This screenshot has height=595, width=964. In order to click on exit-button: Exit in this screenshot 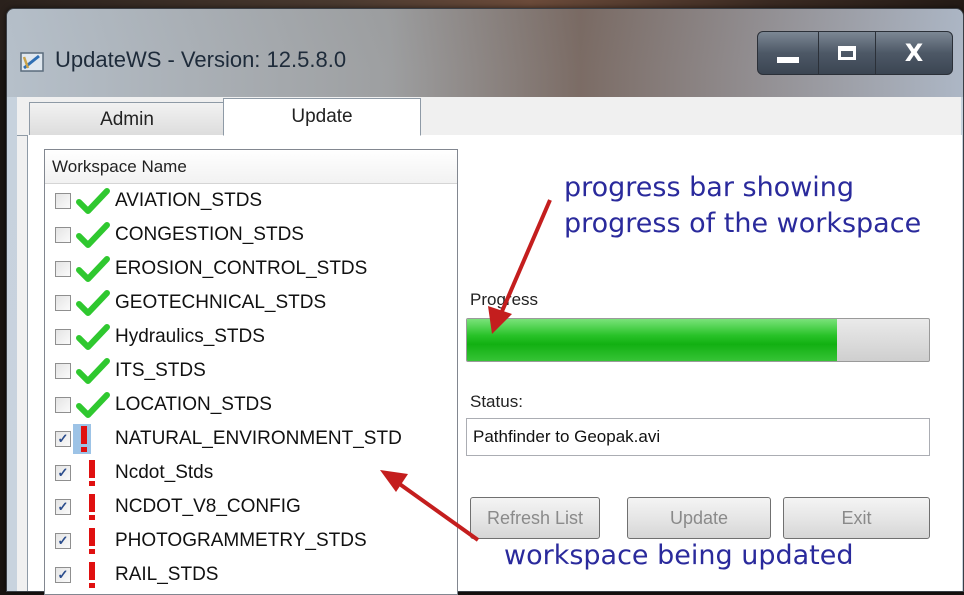, I will do `click(856, 518)`.